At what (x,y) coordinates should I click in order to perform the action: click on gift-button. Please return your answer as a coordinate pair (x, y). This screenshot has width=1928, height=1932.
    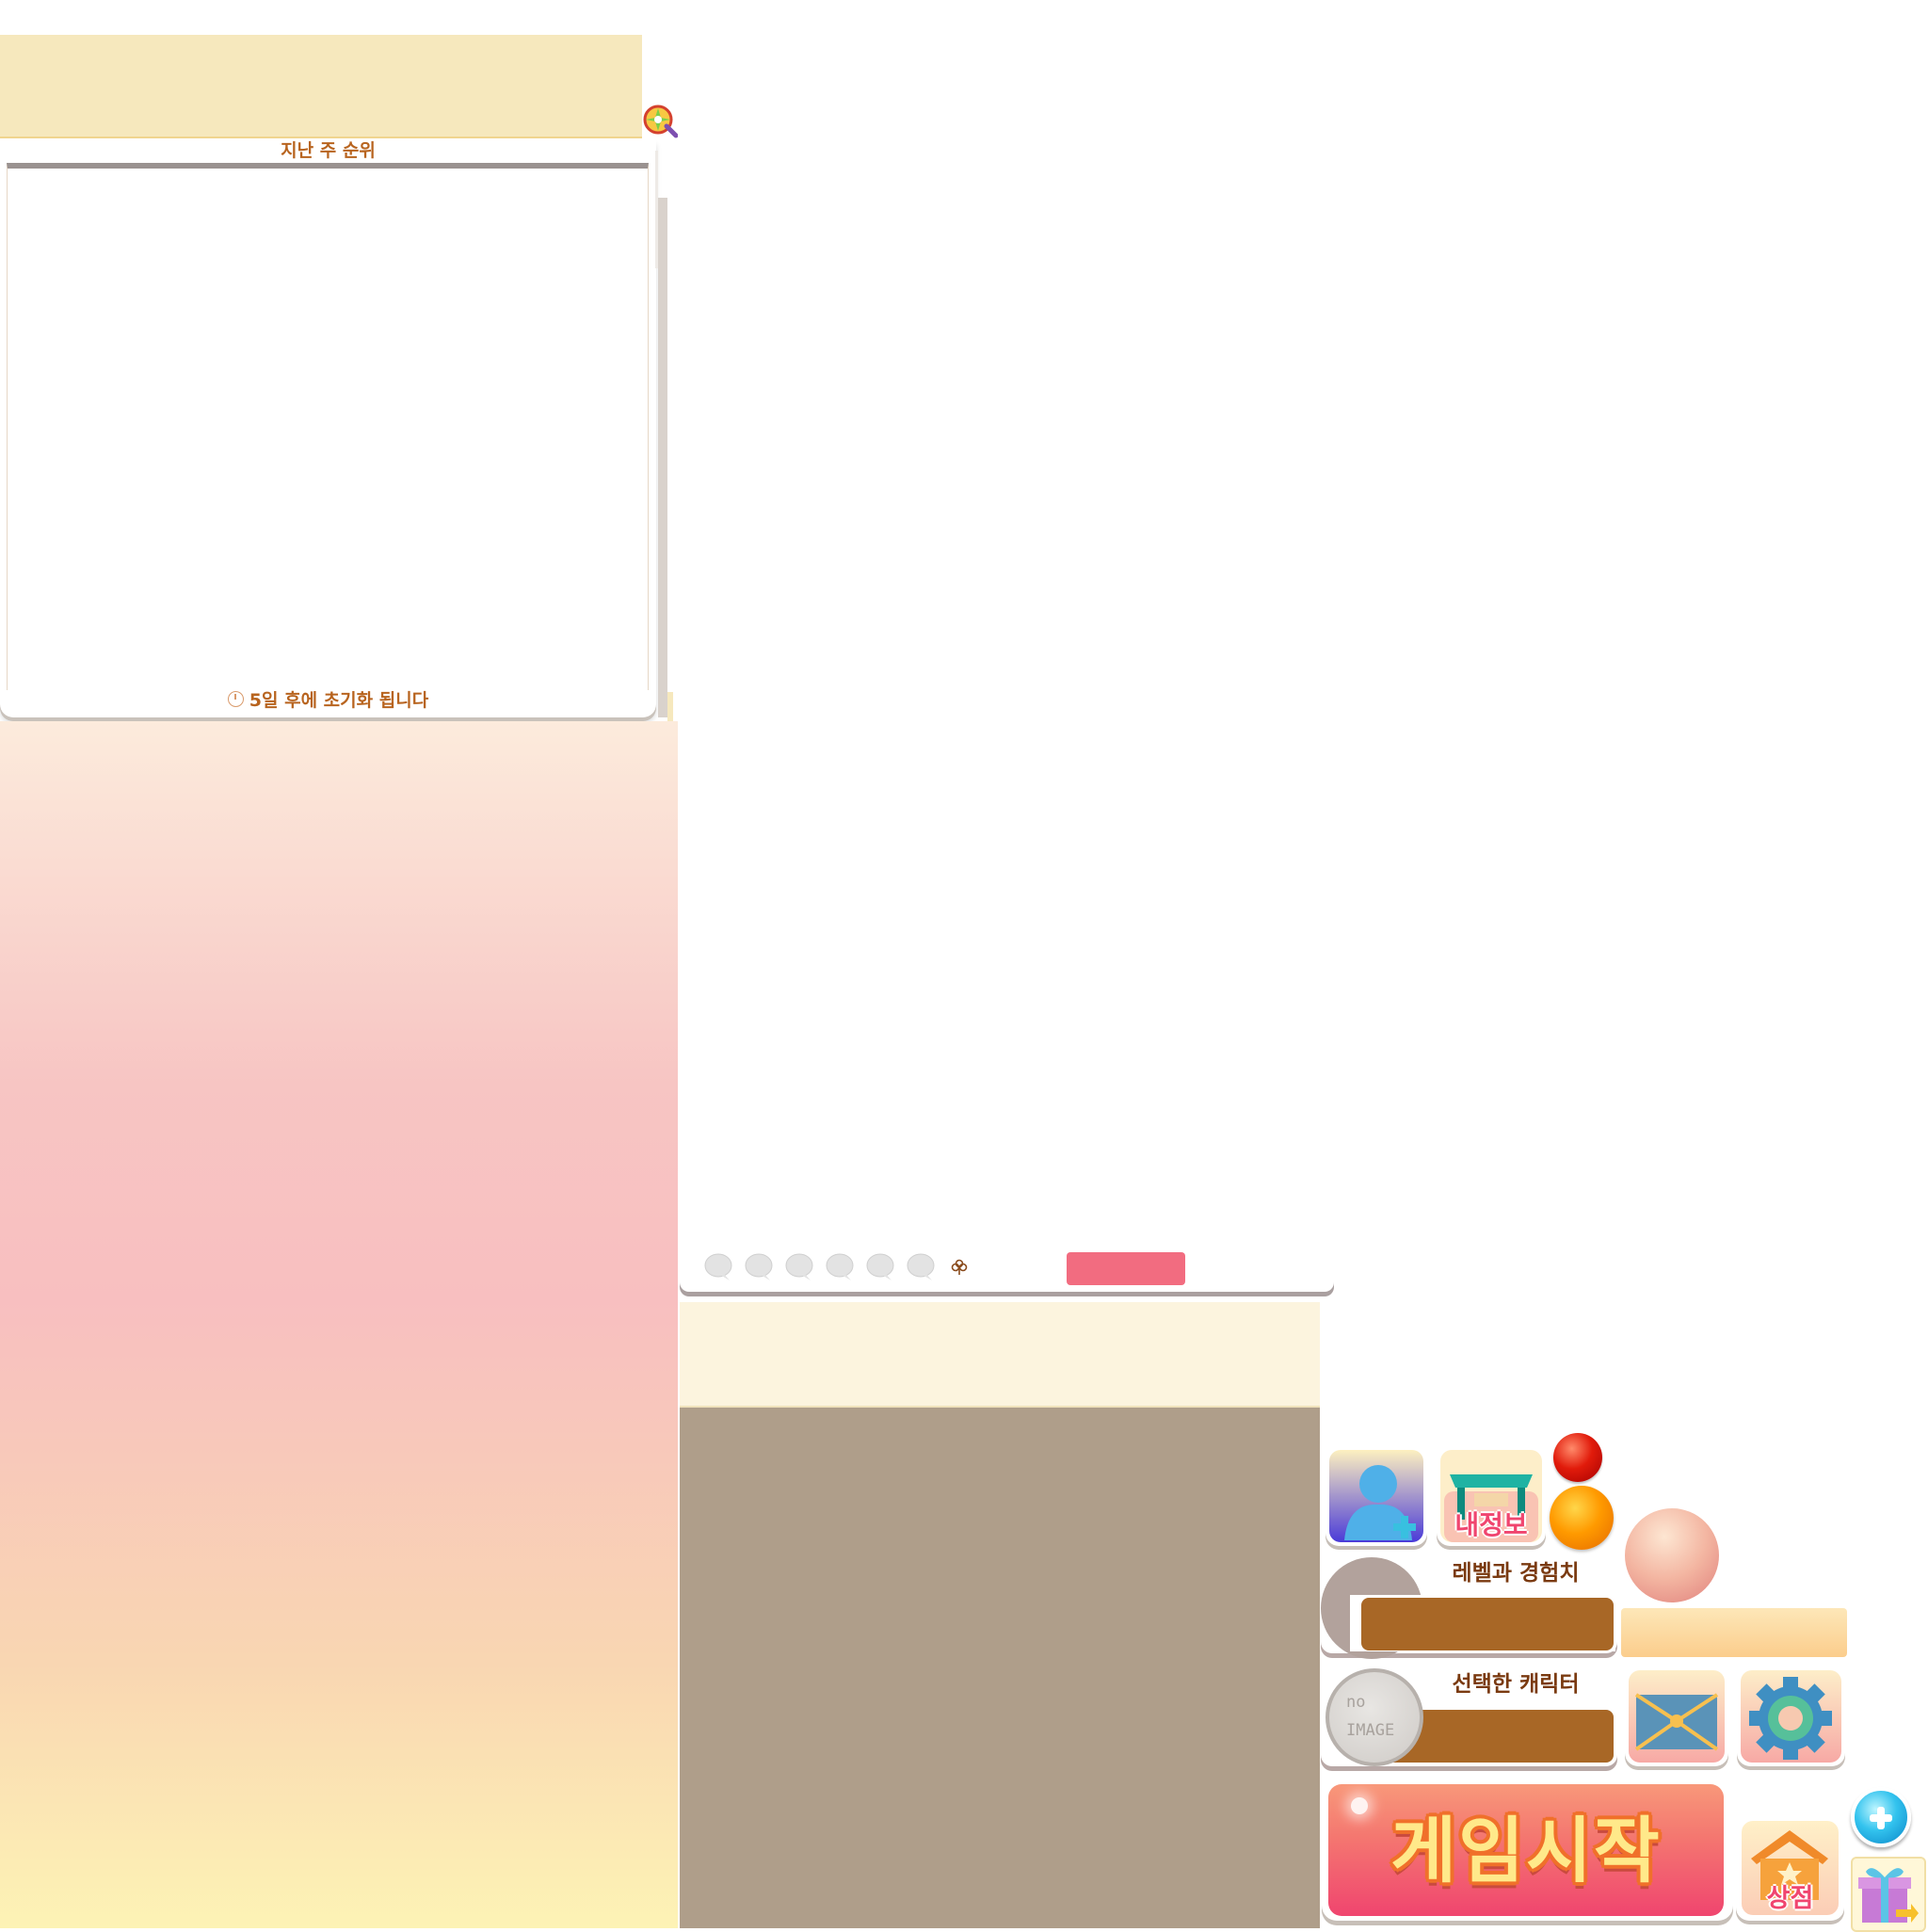
    Looking at the image, I should click on (1888, 1894).